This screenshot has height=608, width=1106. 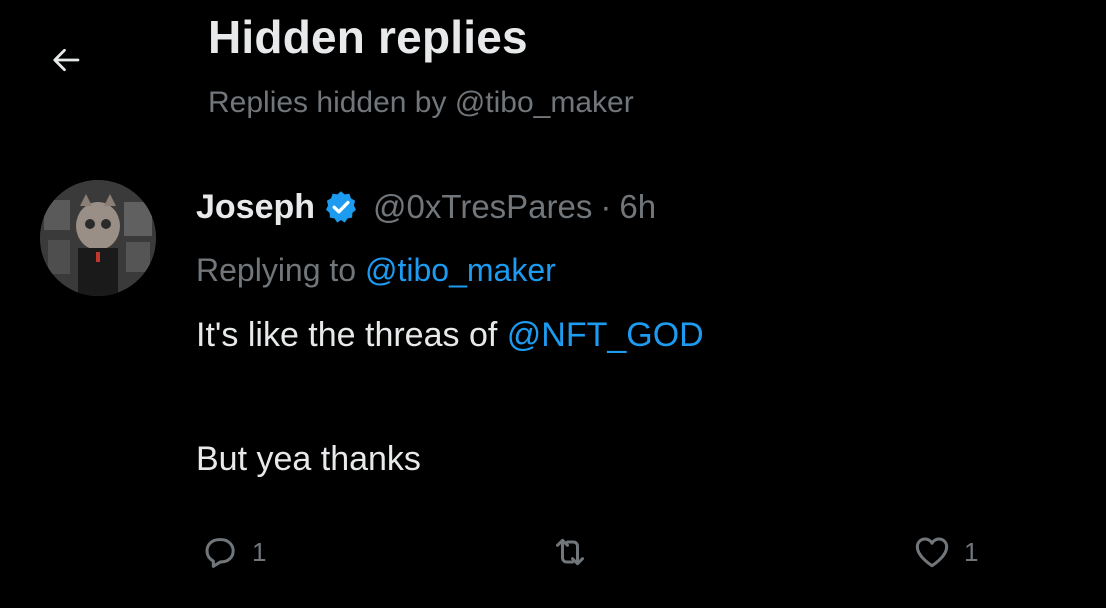 What do you see at coordinates (570, 552) in the screenshot?
I see `retweet-icon` at bounding box center [570, 552].